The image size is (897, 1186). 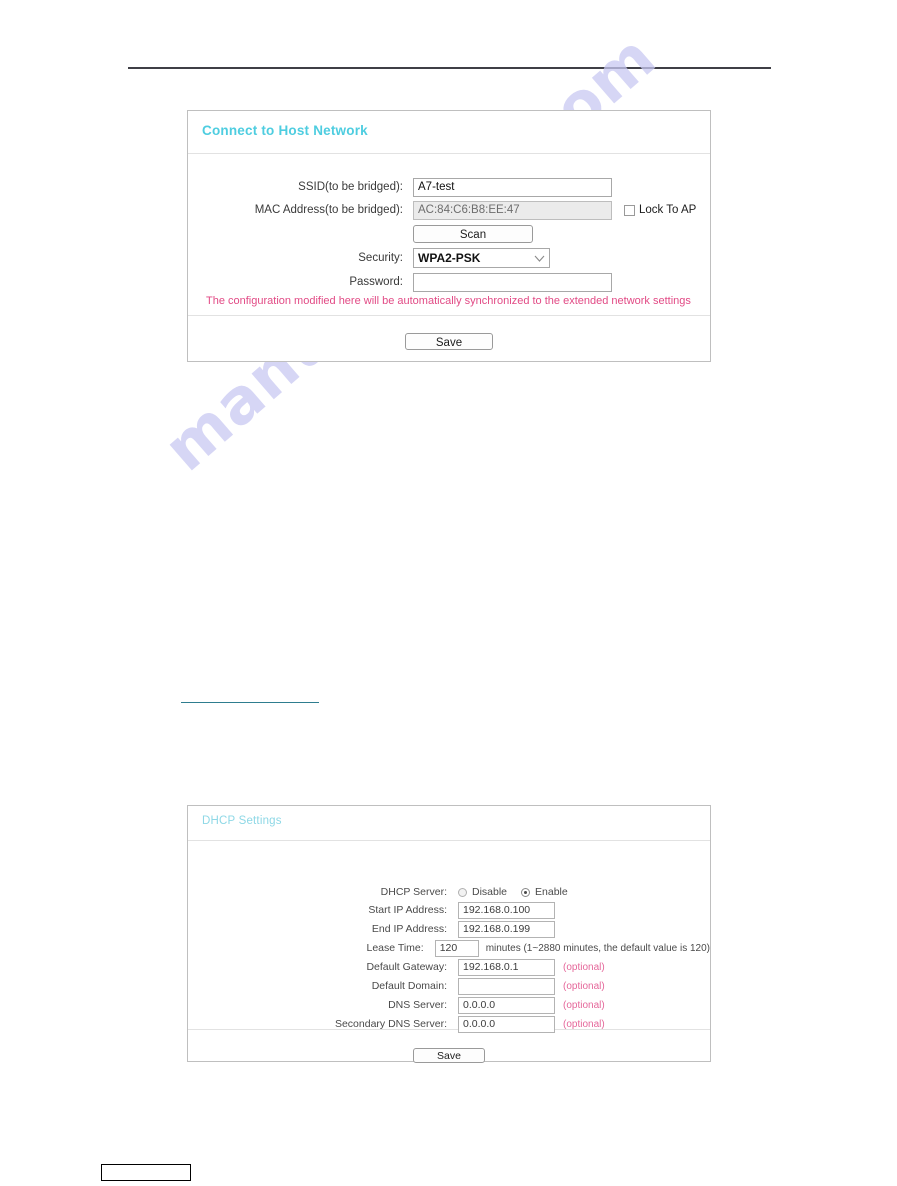 What do you see at coordinates (473, 234) in the screenshot?
I see `scan-button: Scan` at bounding box center [473, 234].